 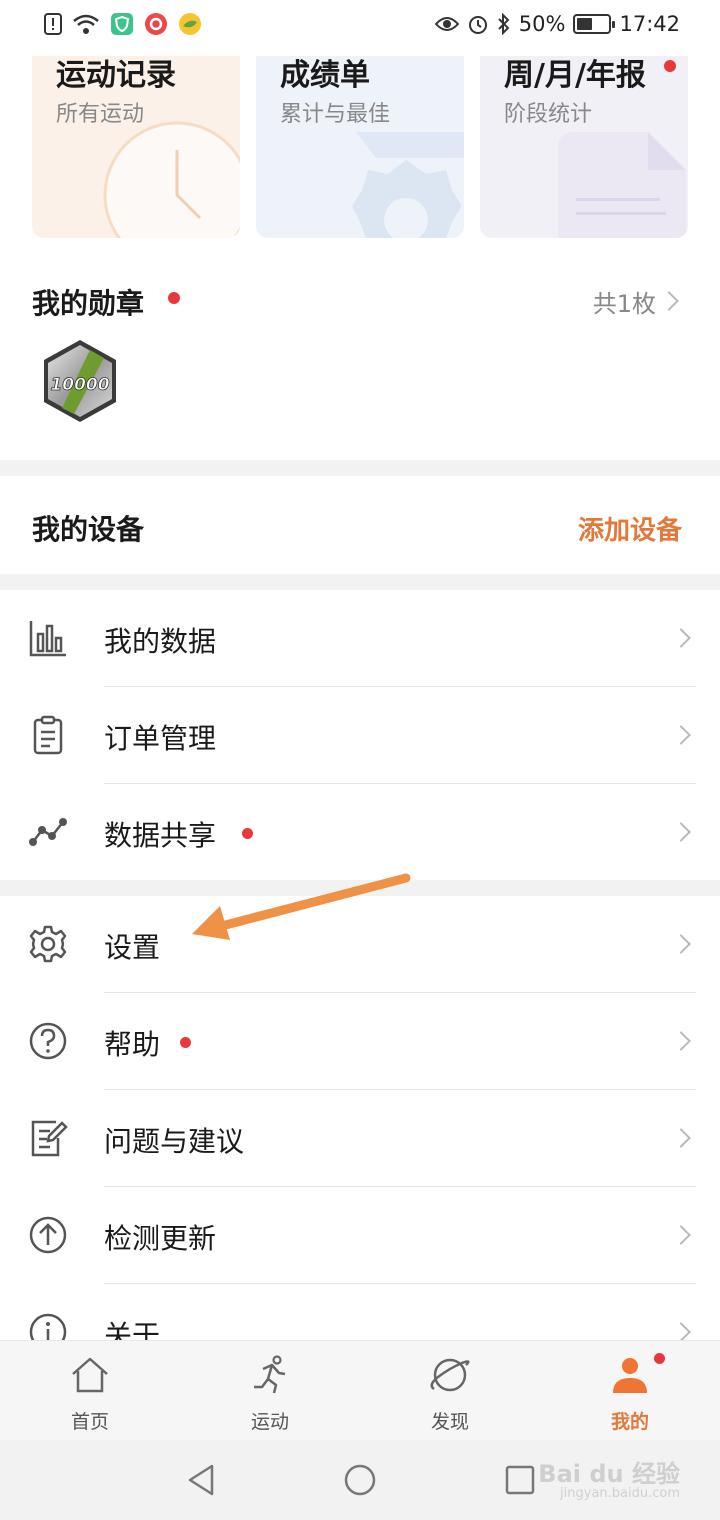 I want to click on menu-item-check-update: 检测更新, so click(x=360, y=1235).